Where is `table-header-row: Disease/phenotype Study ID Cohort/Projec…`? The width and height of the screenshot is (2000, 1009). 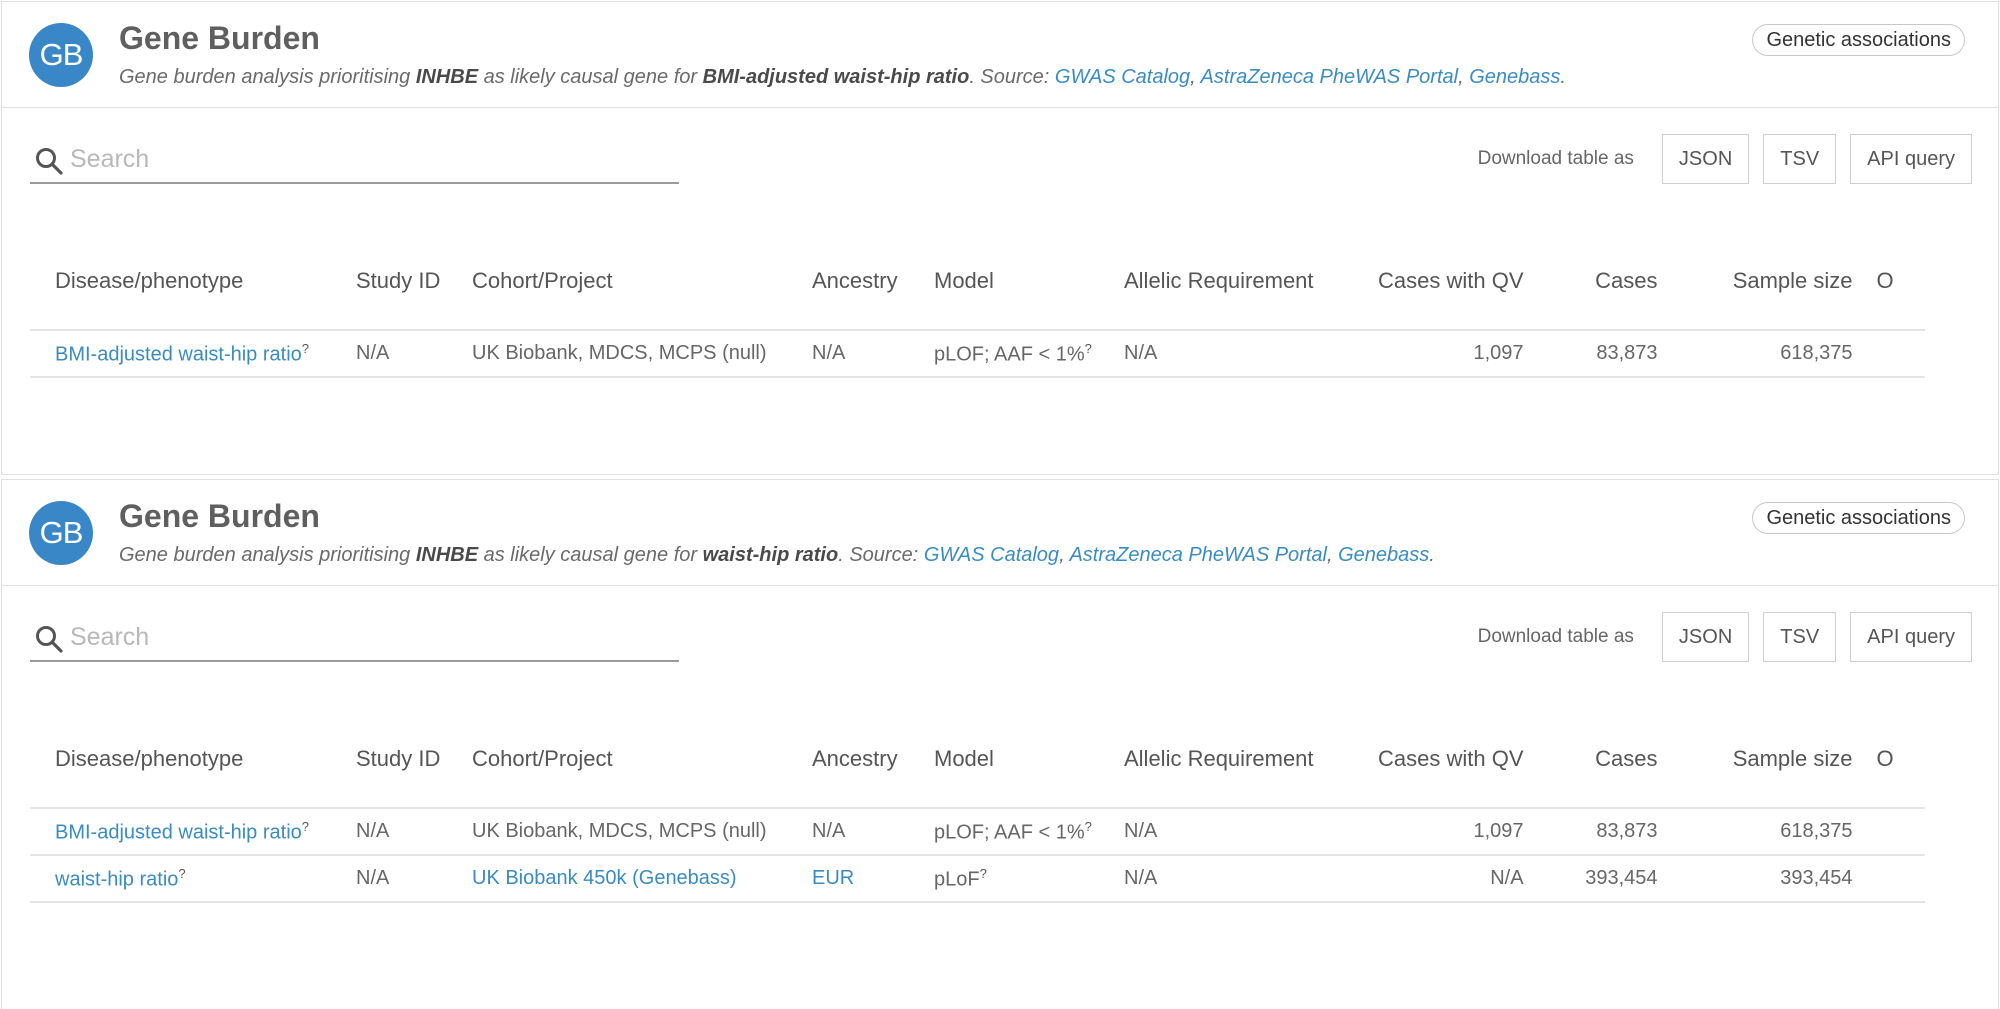
table-header-row: Disease/phenotype Study ID Cohort/Projec… is located at coordinates (977, 281).